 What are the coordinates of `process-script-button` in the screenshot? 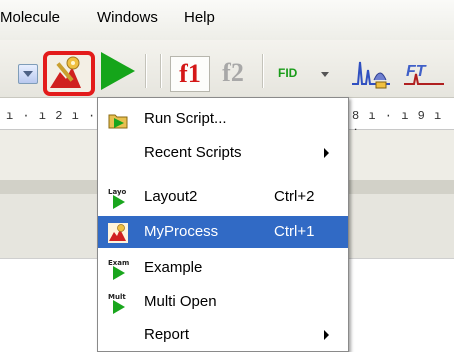 It's located at (69, 73).